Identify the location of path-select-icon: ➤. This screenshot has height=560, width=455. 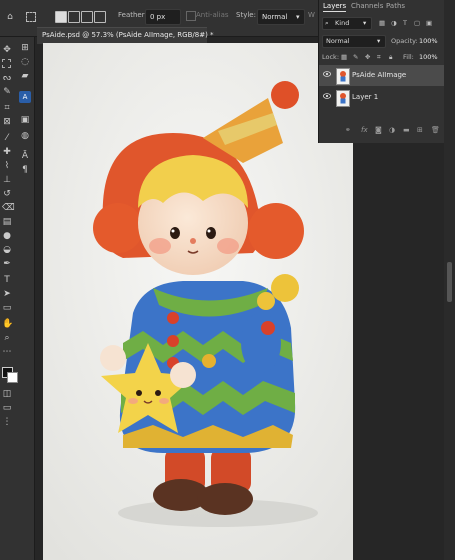
(7, 294).